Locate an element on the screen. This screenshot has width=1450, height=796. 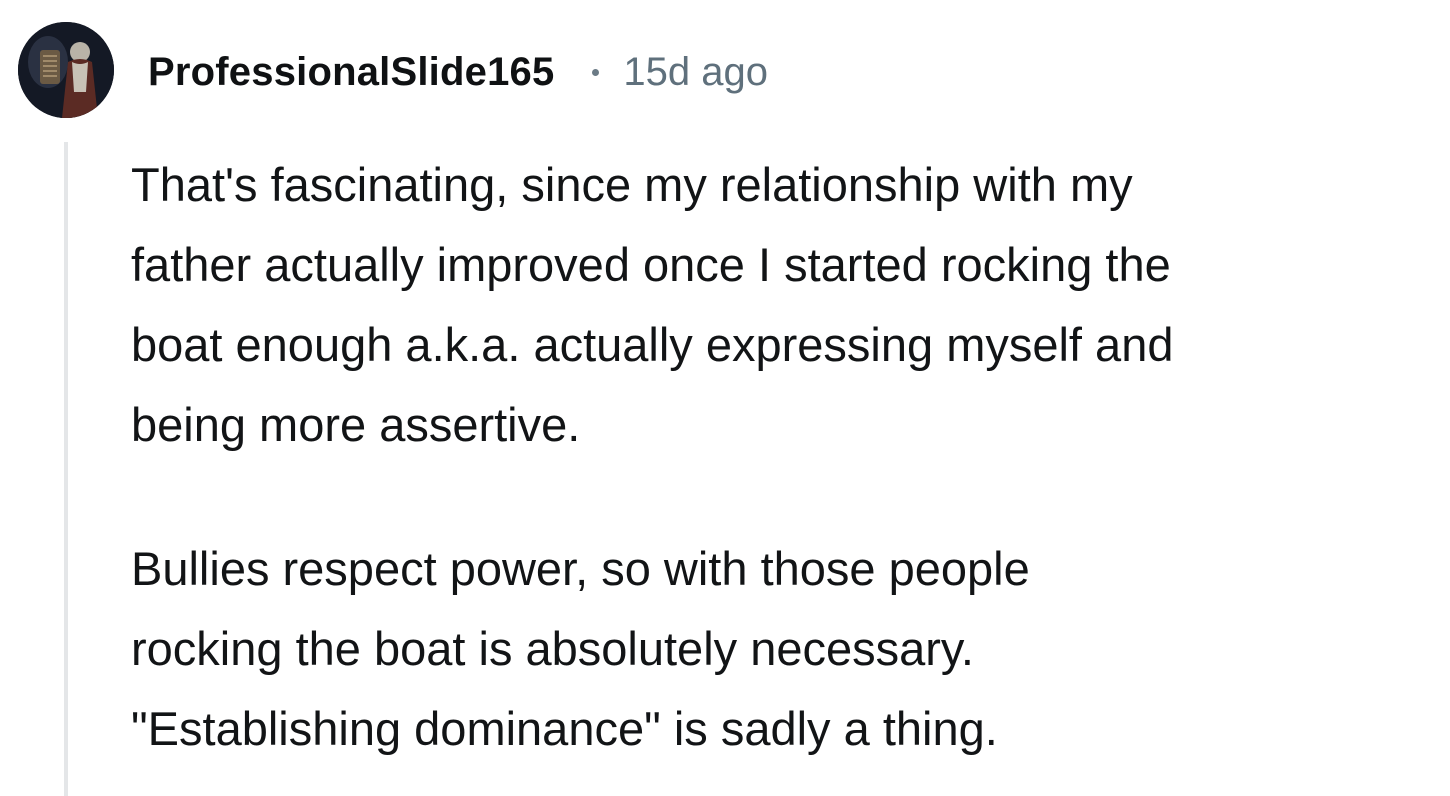
comment-header: ProfessionalSlide165 15d ago is located at coordinates (458, 72).